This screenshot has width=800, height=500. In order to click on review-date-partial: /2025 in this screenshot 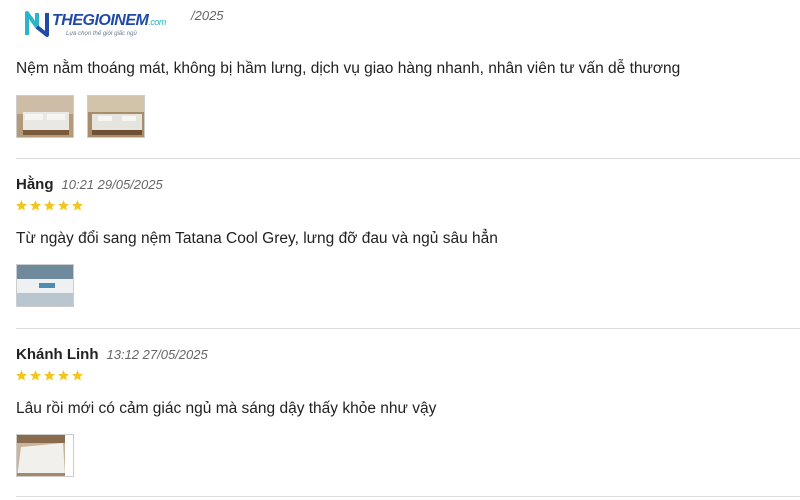, I will do `click(207, 15)`.